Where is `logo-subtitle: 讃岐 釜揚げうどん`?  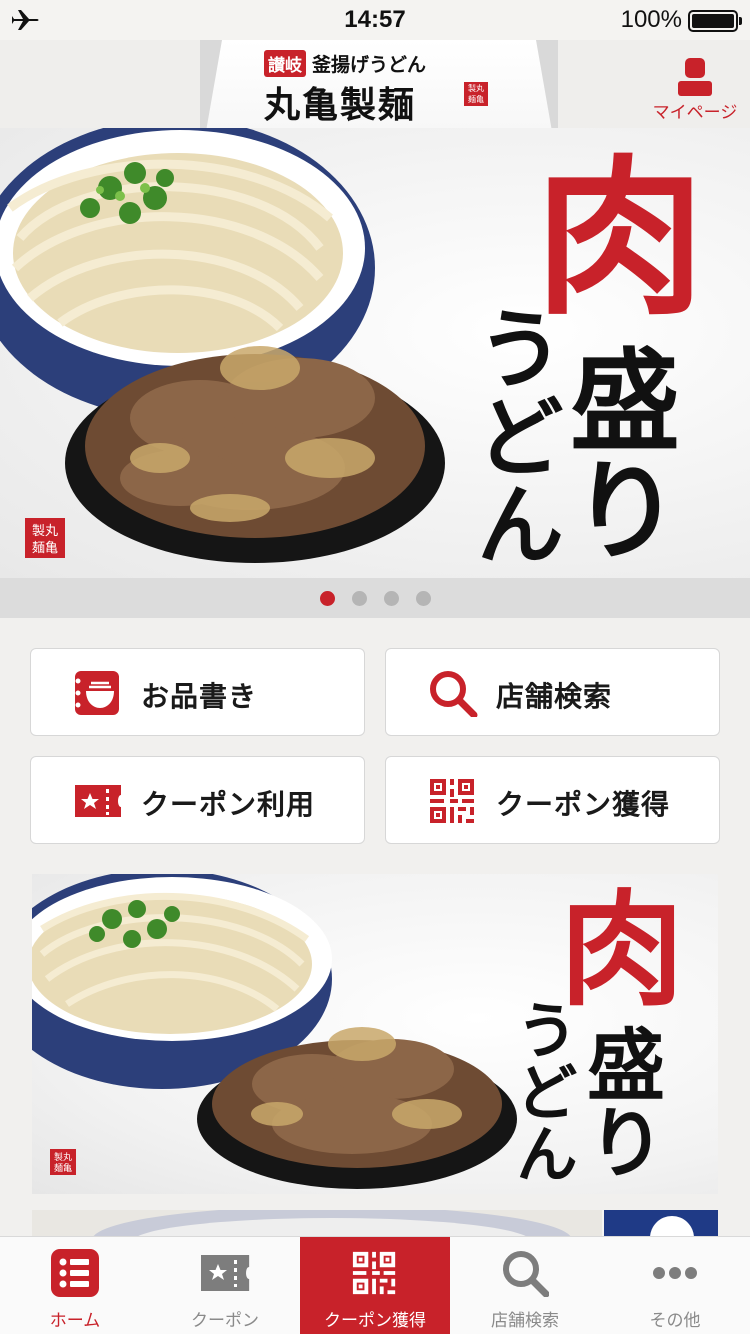
logo-subtitle: 讃岐 釜揚げうどん is located at coordinates (345, 63).